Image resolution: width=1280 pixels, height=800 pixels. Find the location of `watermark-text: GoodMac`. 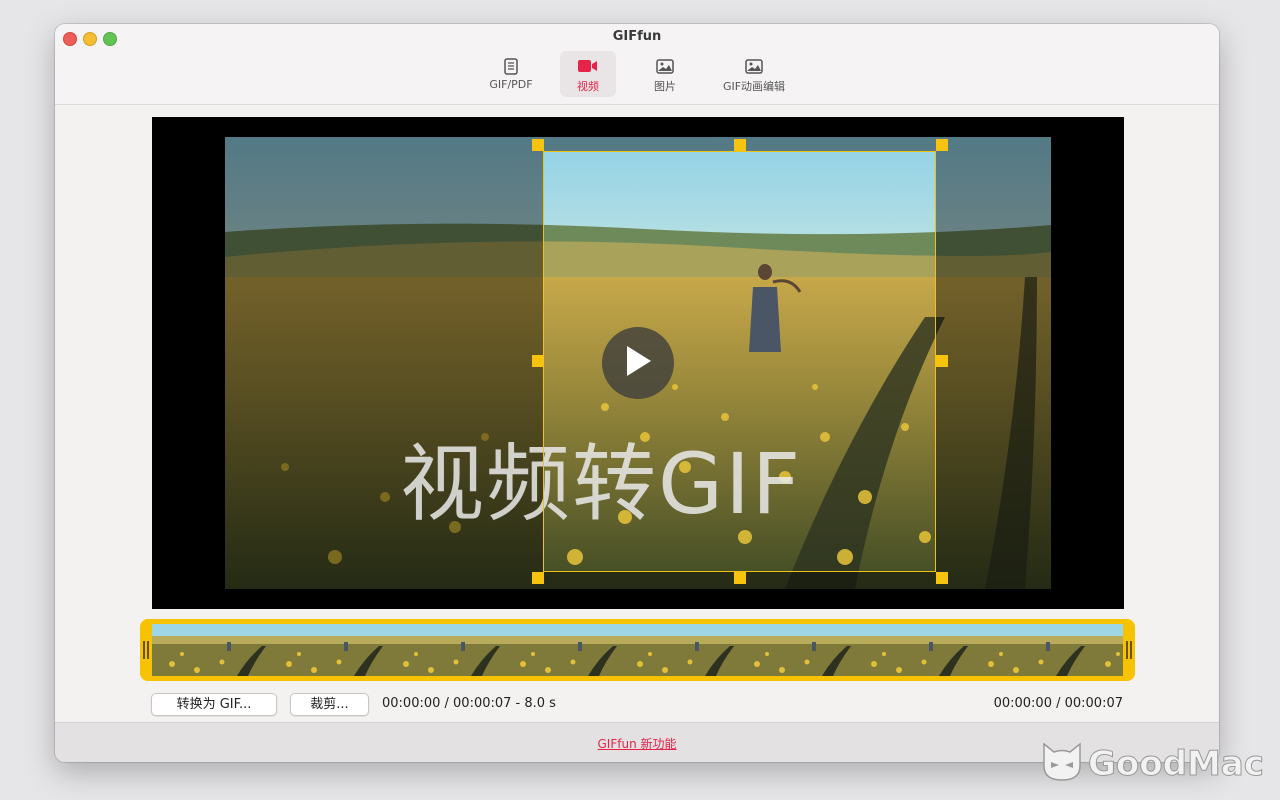

watermark-text: GoodMac is located at coordinates (1176, 764).